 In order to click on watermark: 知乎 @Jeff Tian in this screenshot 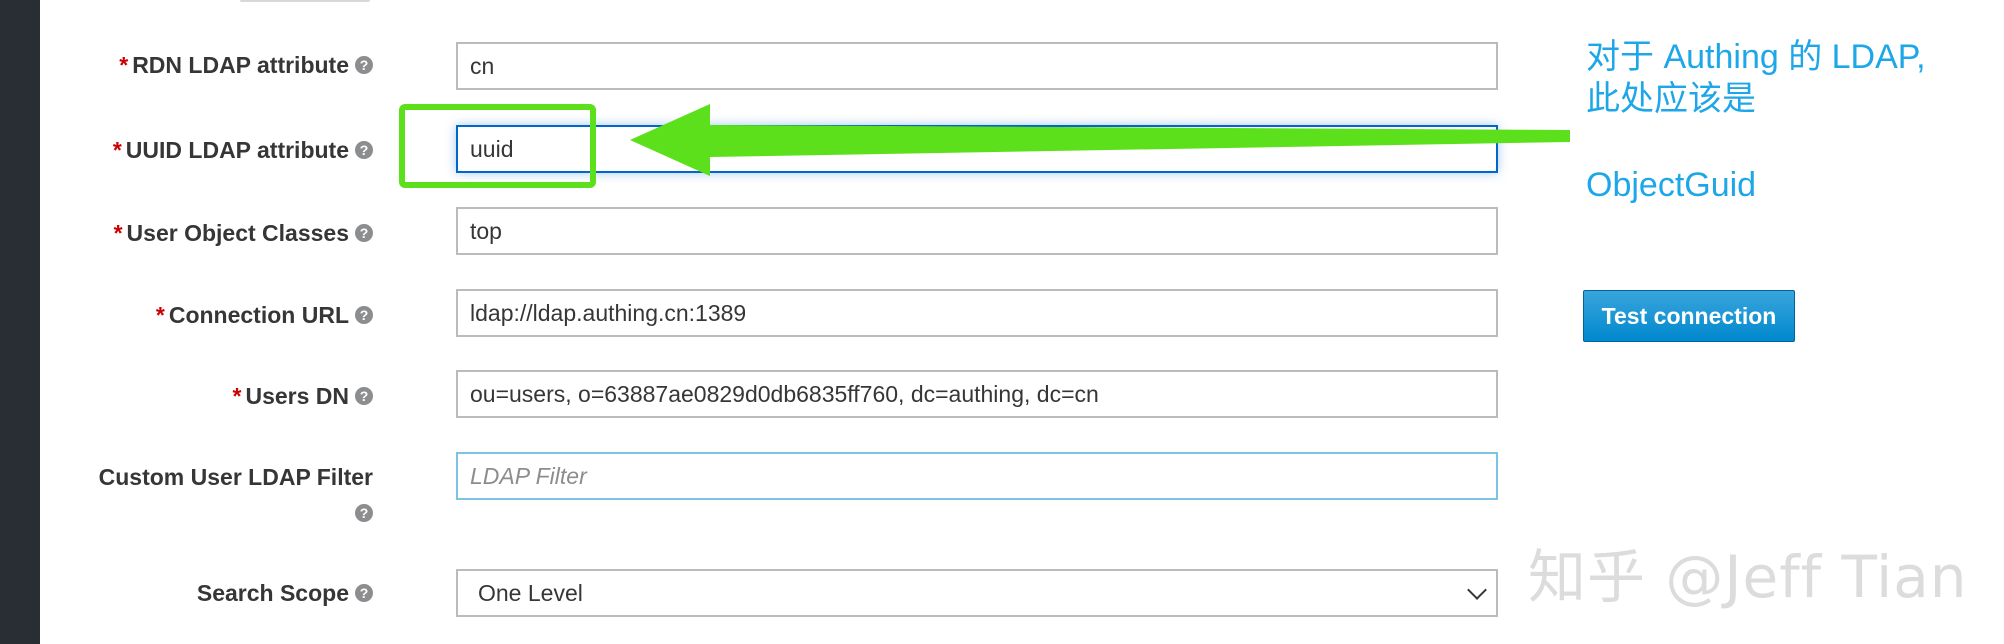, I will do `click(1748, 577)`.